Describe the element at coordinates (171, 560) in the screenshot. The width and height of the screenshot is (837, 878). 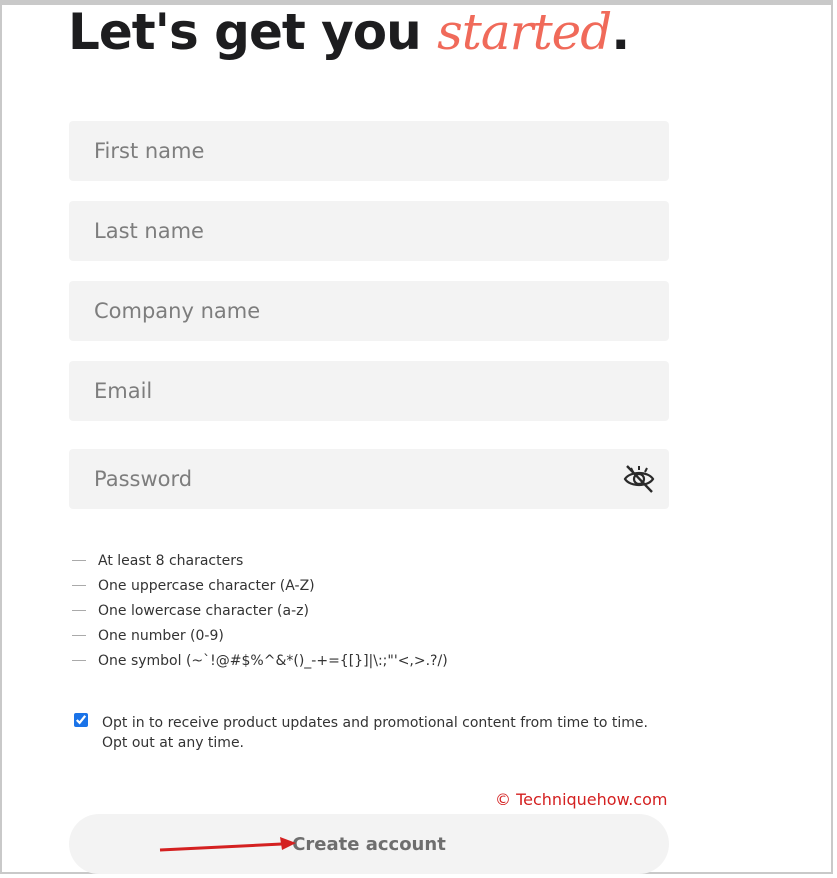
I see `password-rule-text: At least 8 characters` at that location.